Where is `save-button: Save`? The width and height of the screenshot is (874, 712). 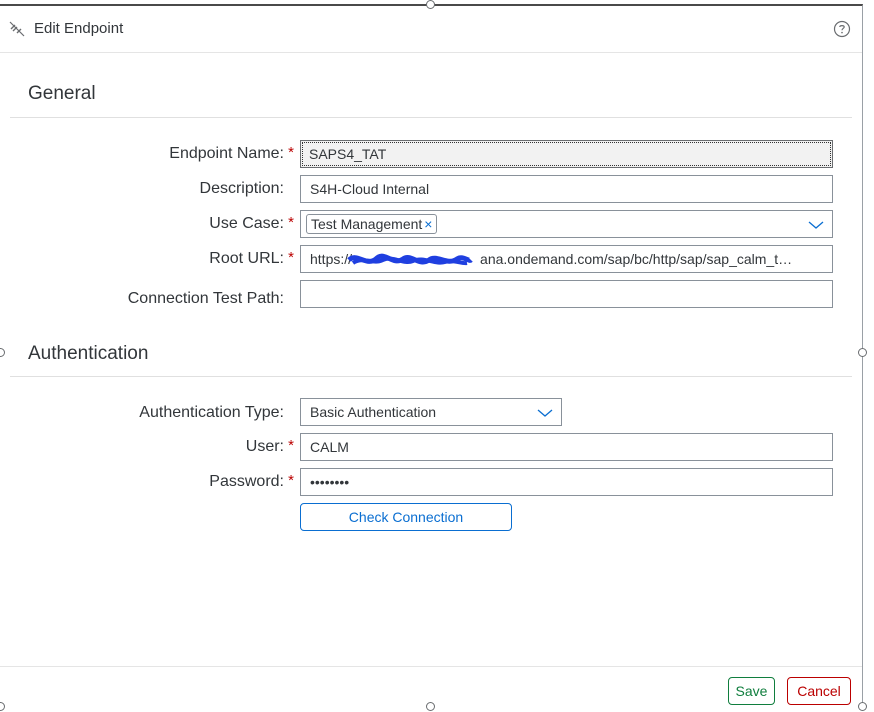
save-button: Save is located at coordinates (751, 691).